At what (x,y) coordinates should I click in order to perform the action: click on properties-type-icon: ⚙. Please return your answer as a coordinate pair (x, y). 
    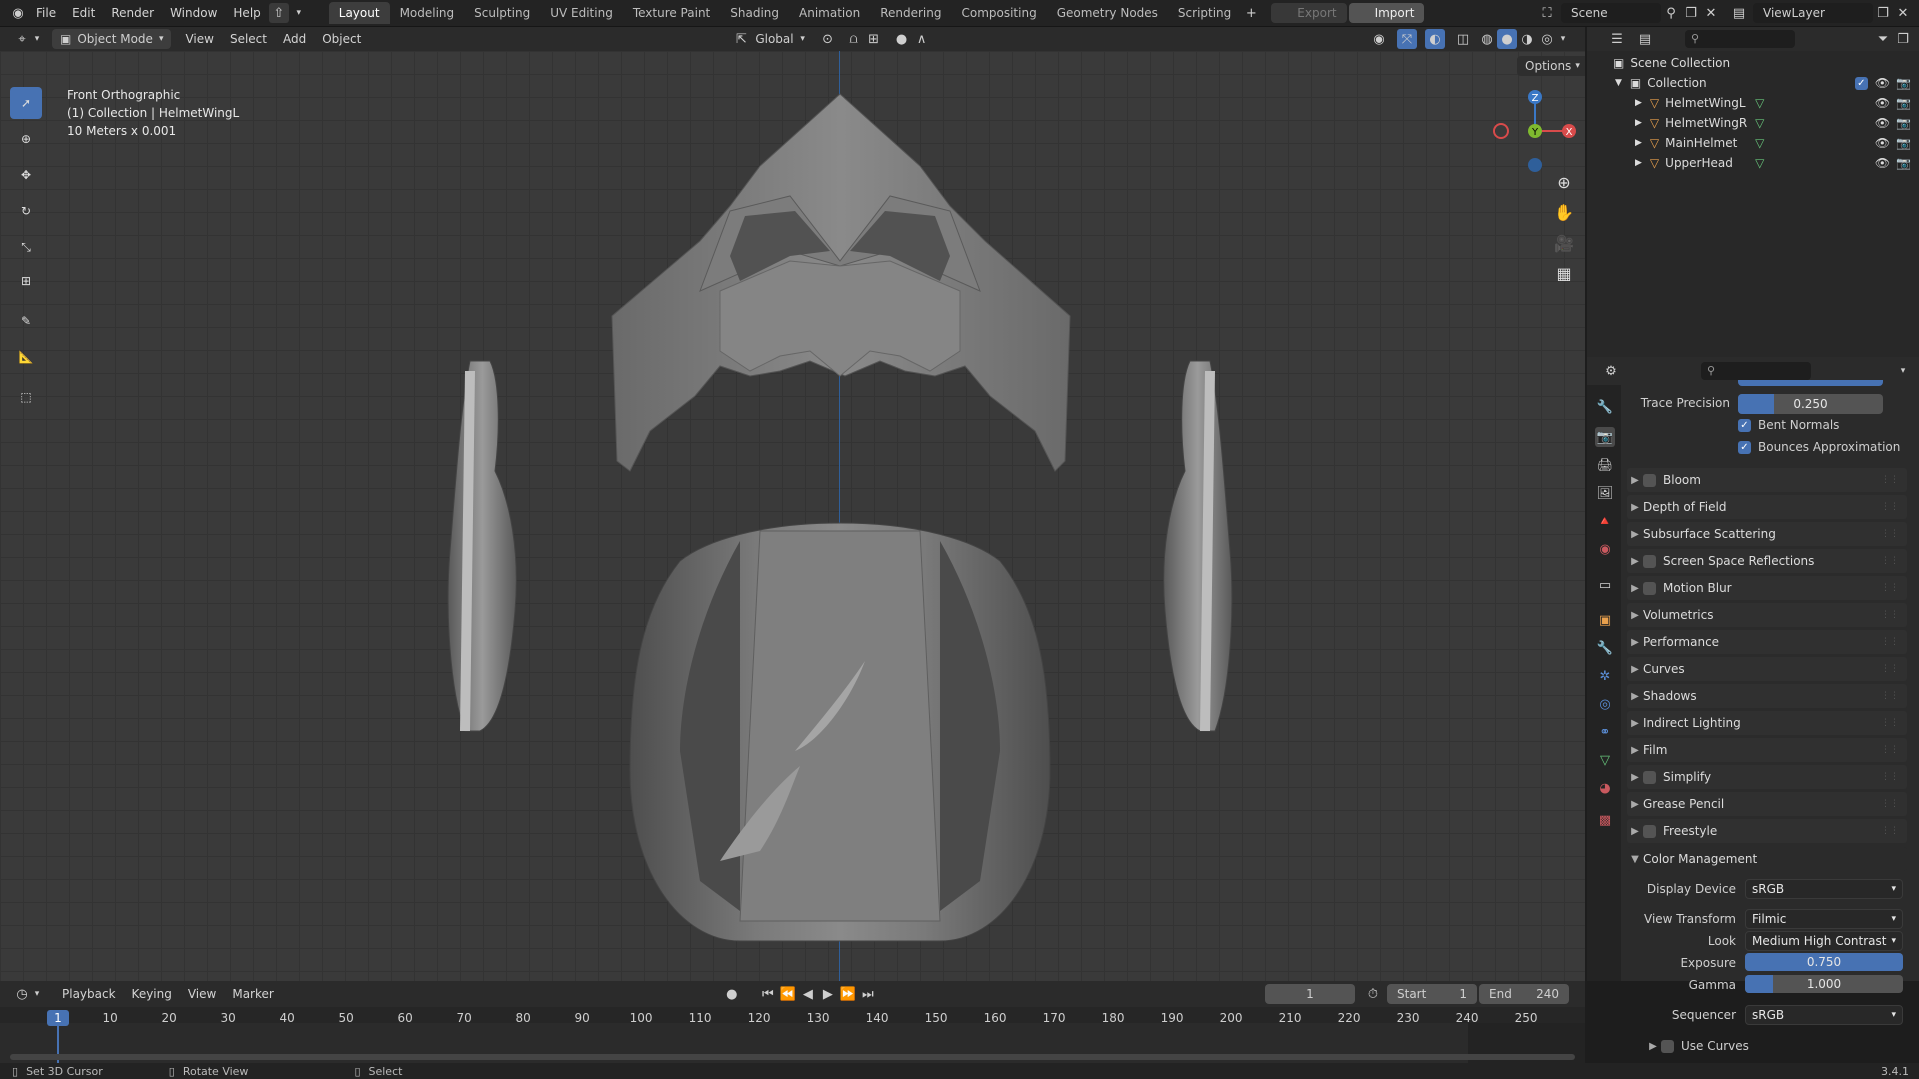
    Looking at the image, I should click on (1611, 371).